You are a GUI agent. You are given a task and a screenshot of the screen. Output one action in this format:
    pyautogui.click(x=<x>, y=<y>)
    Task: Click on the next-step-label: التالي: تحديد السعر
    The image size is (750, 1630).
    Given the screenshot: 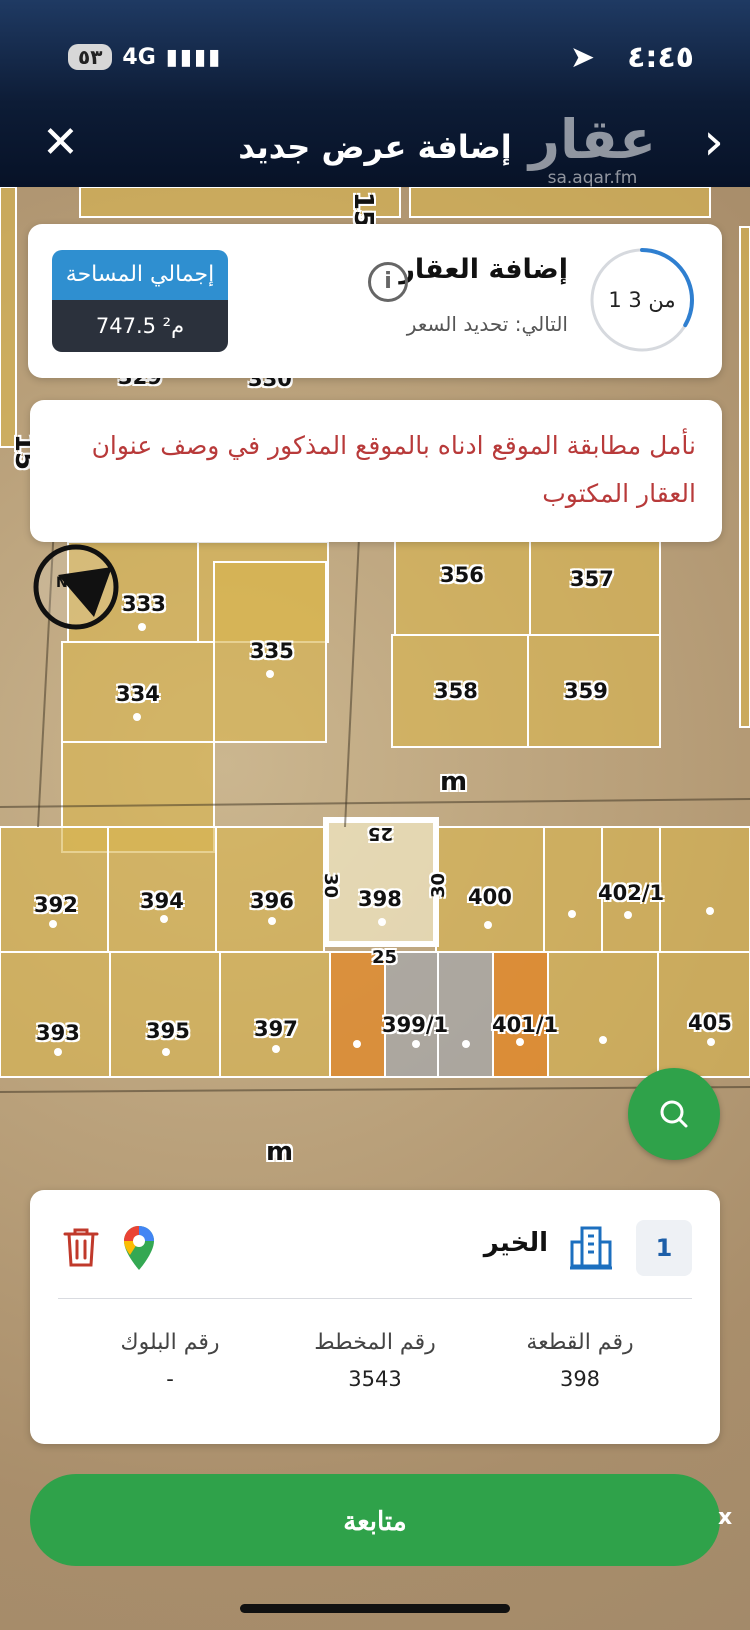 What is the action you would take?
    pyautogui.click(x=487, y=324)
    